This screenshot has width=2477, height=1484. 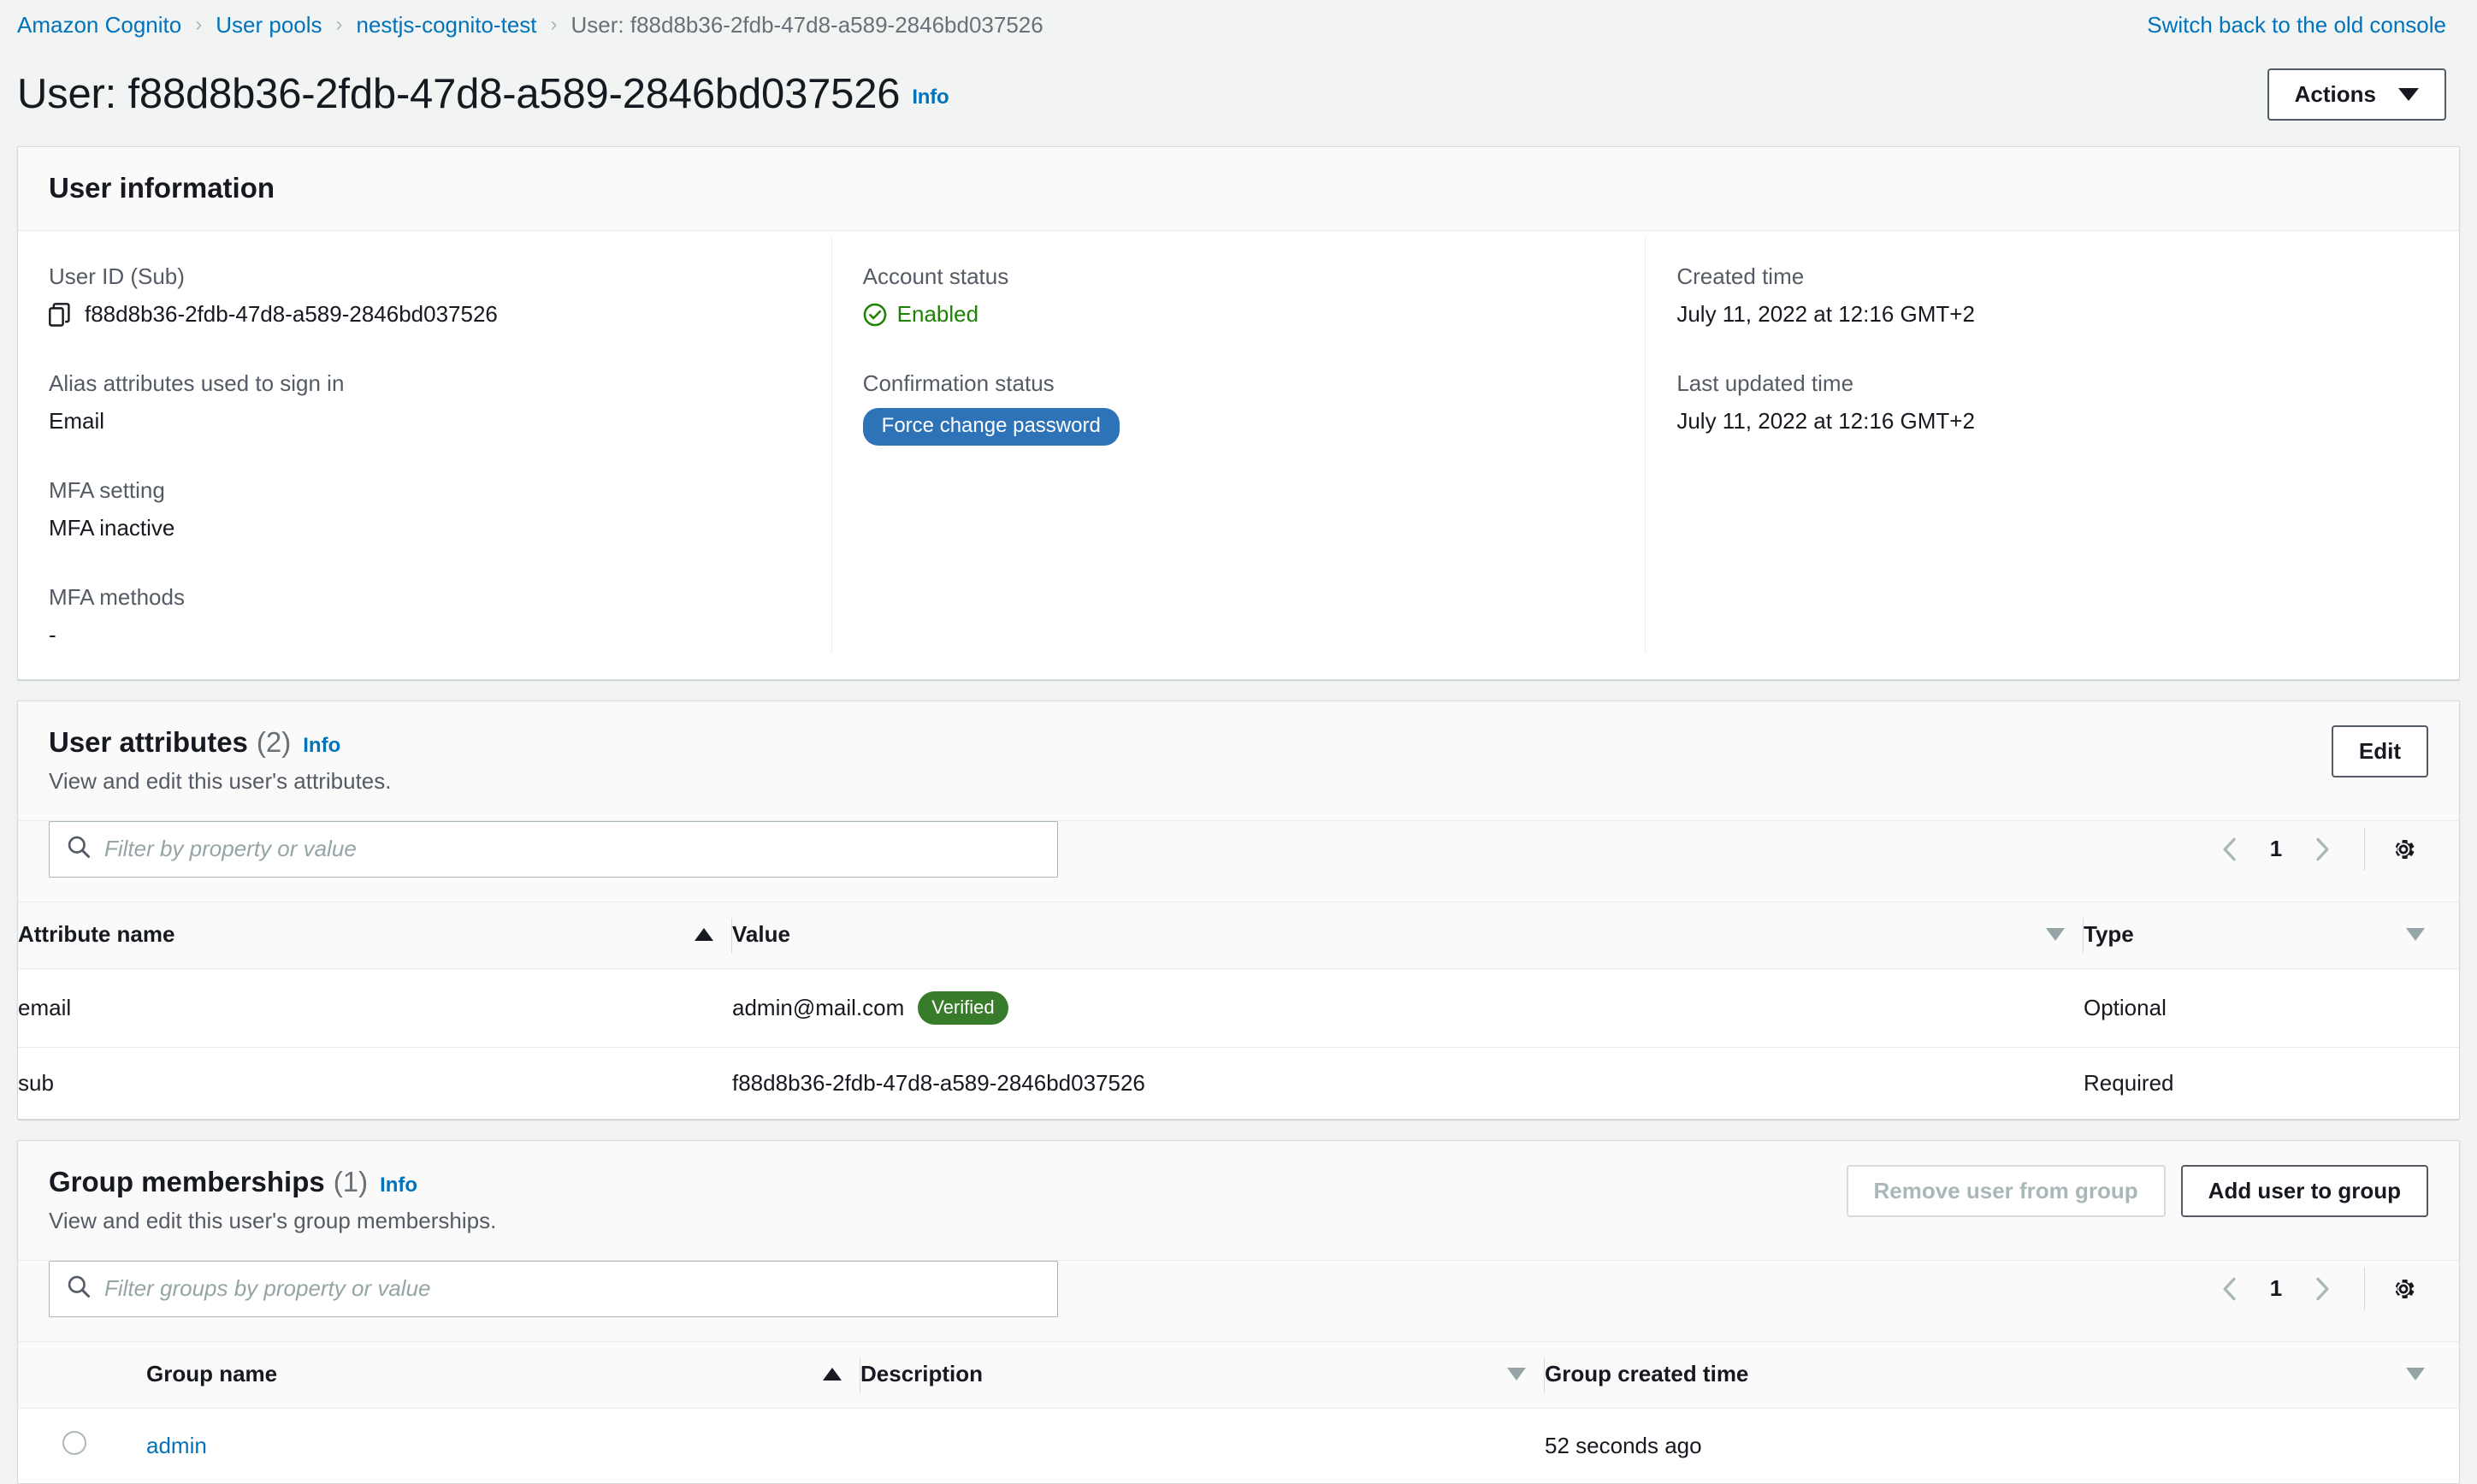 I want to click on user-attributes-title-text: User attributes, so click(x=148, y=742).